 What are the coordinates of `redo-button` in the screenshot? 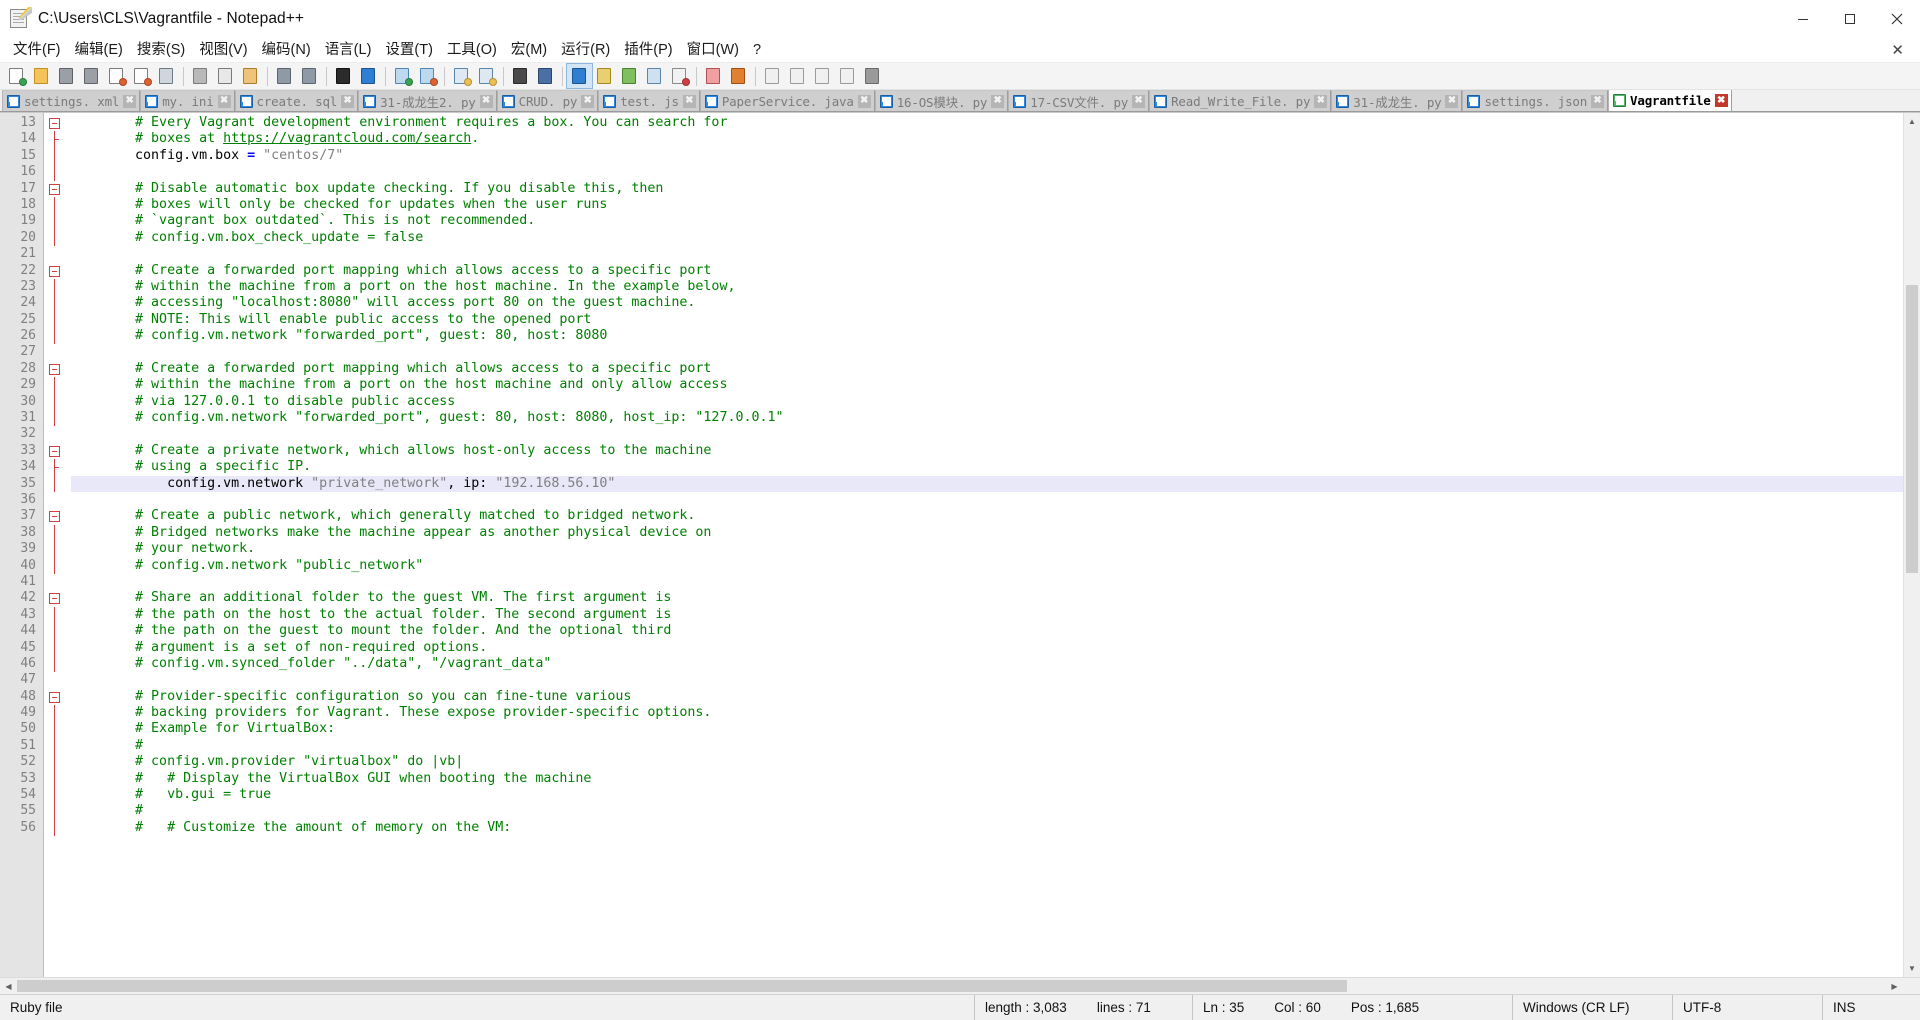 It's located at (309, 76).